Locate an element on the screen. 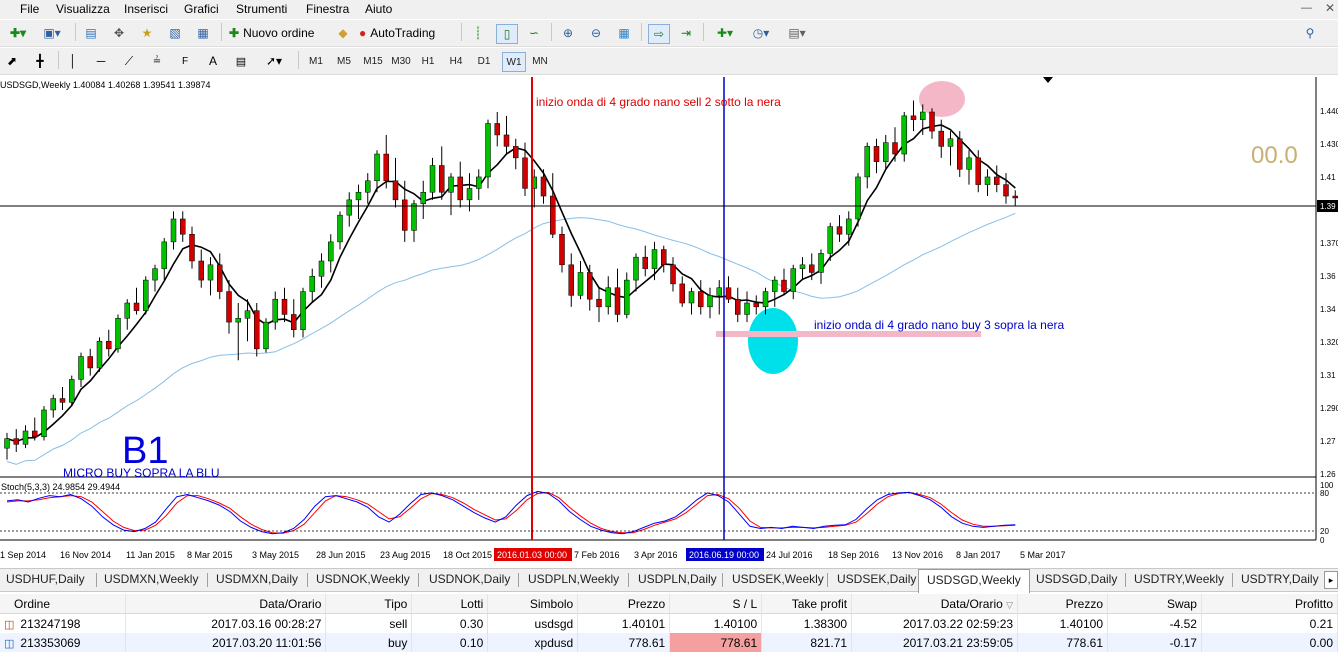 This screenshot has width=1338, height=656. tile-windows-icon: ▦ is located at coordinates (624, 33).